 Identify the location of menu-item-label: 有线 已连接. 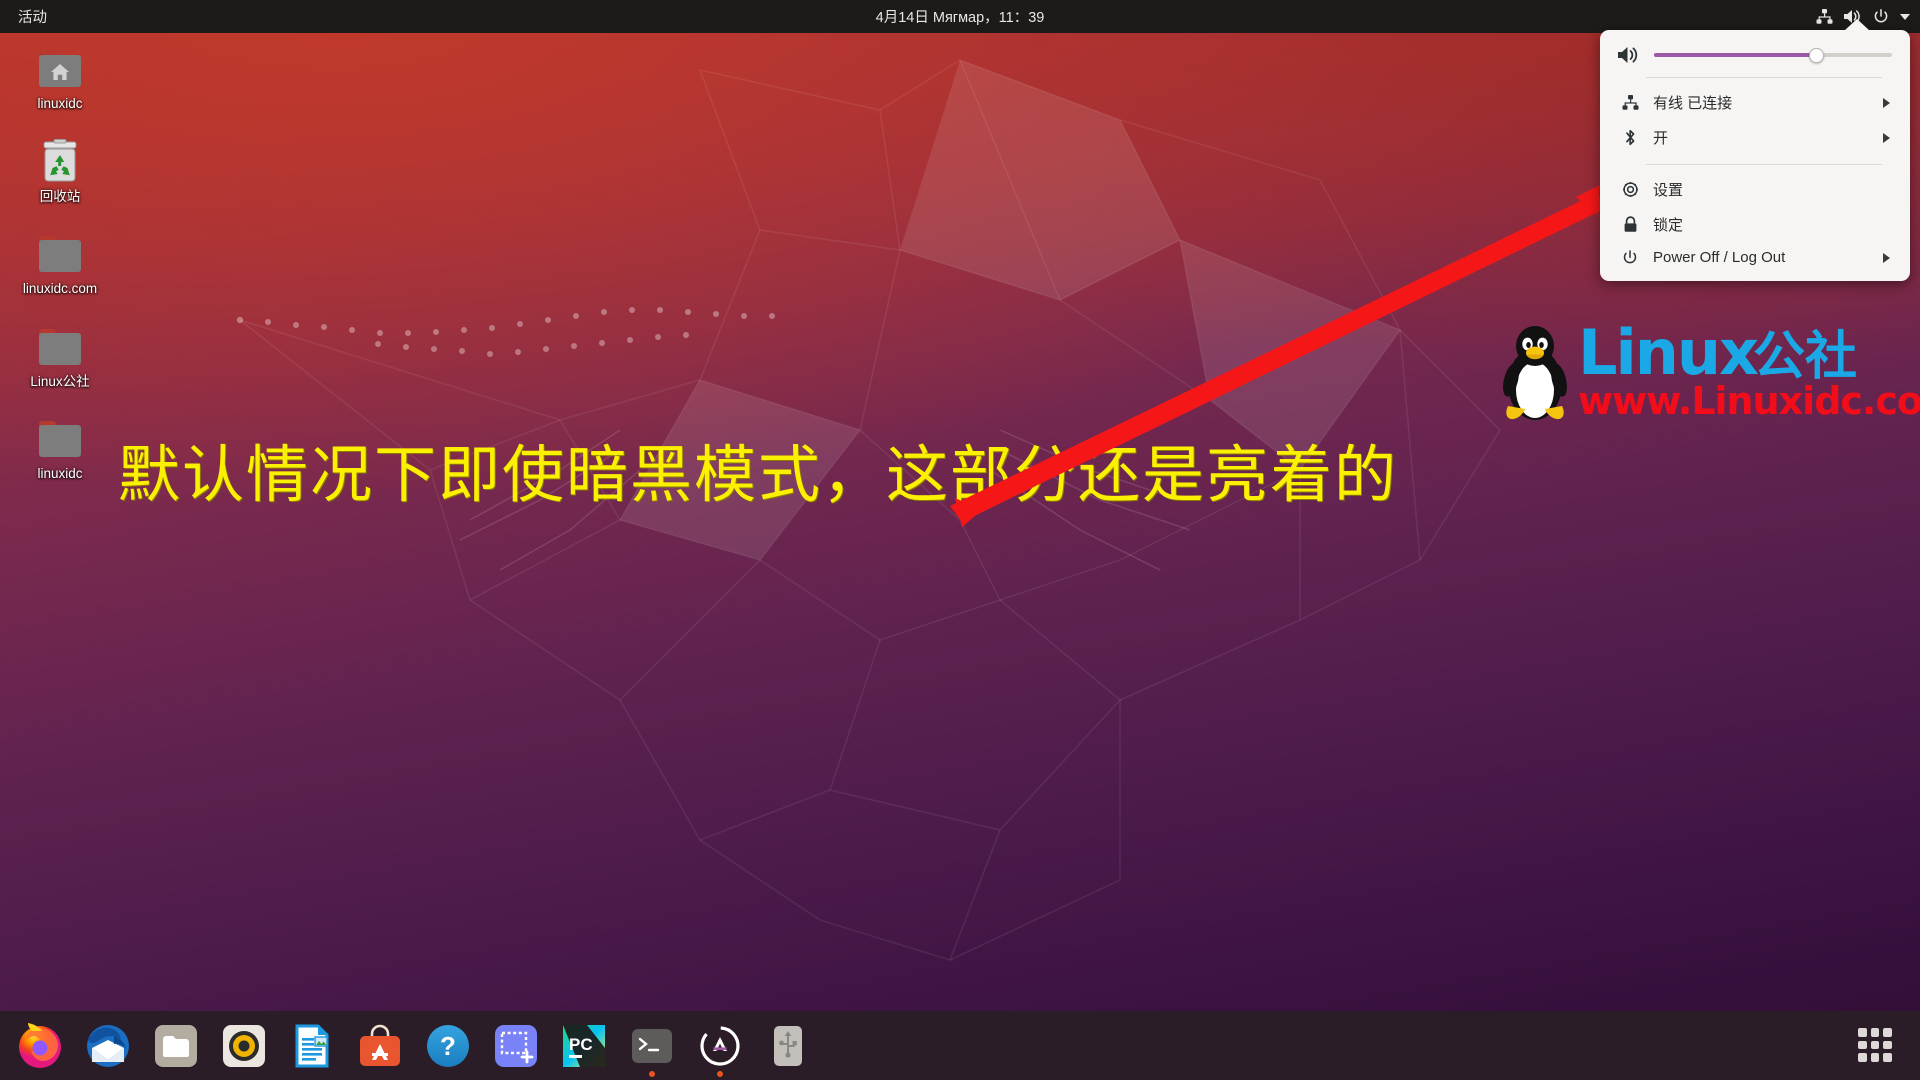
(1693, 103).